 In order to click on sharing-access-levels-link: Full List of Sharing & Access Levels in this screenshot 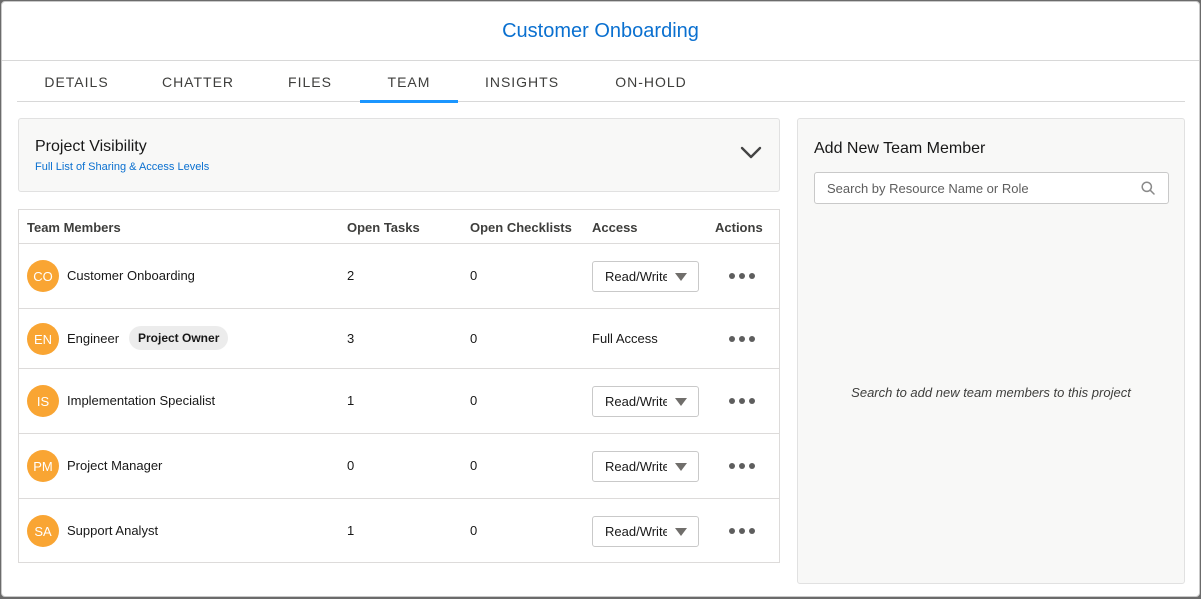, I will do `click(122, 167)`.